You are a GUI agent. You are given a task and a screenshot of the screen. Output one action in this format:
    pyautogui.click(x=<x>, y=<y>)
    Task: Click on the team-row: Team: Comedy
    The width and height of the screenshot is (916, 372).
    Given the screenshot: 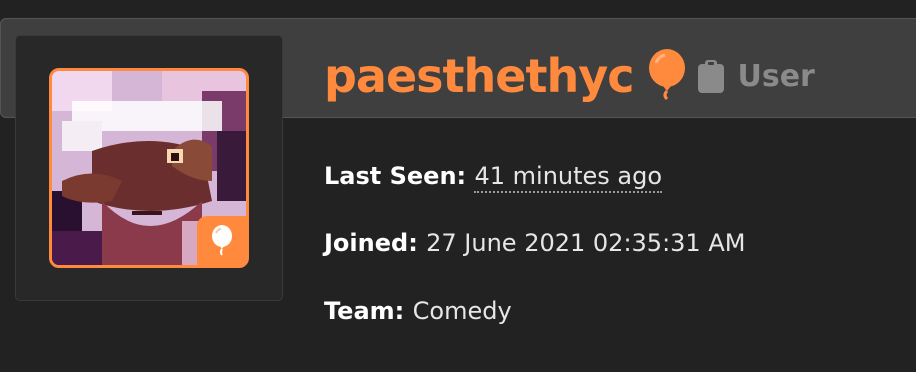 What is the action you would take?
    pyautogui.click(x=418, y=311)
    